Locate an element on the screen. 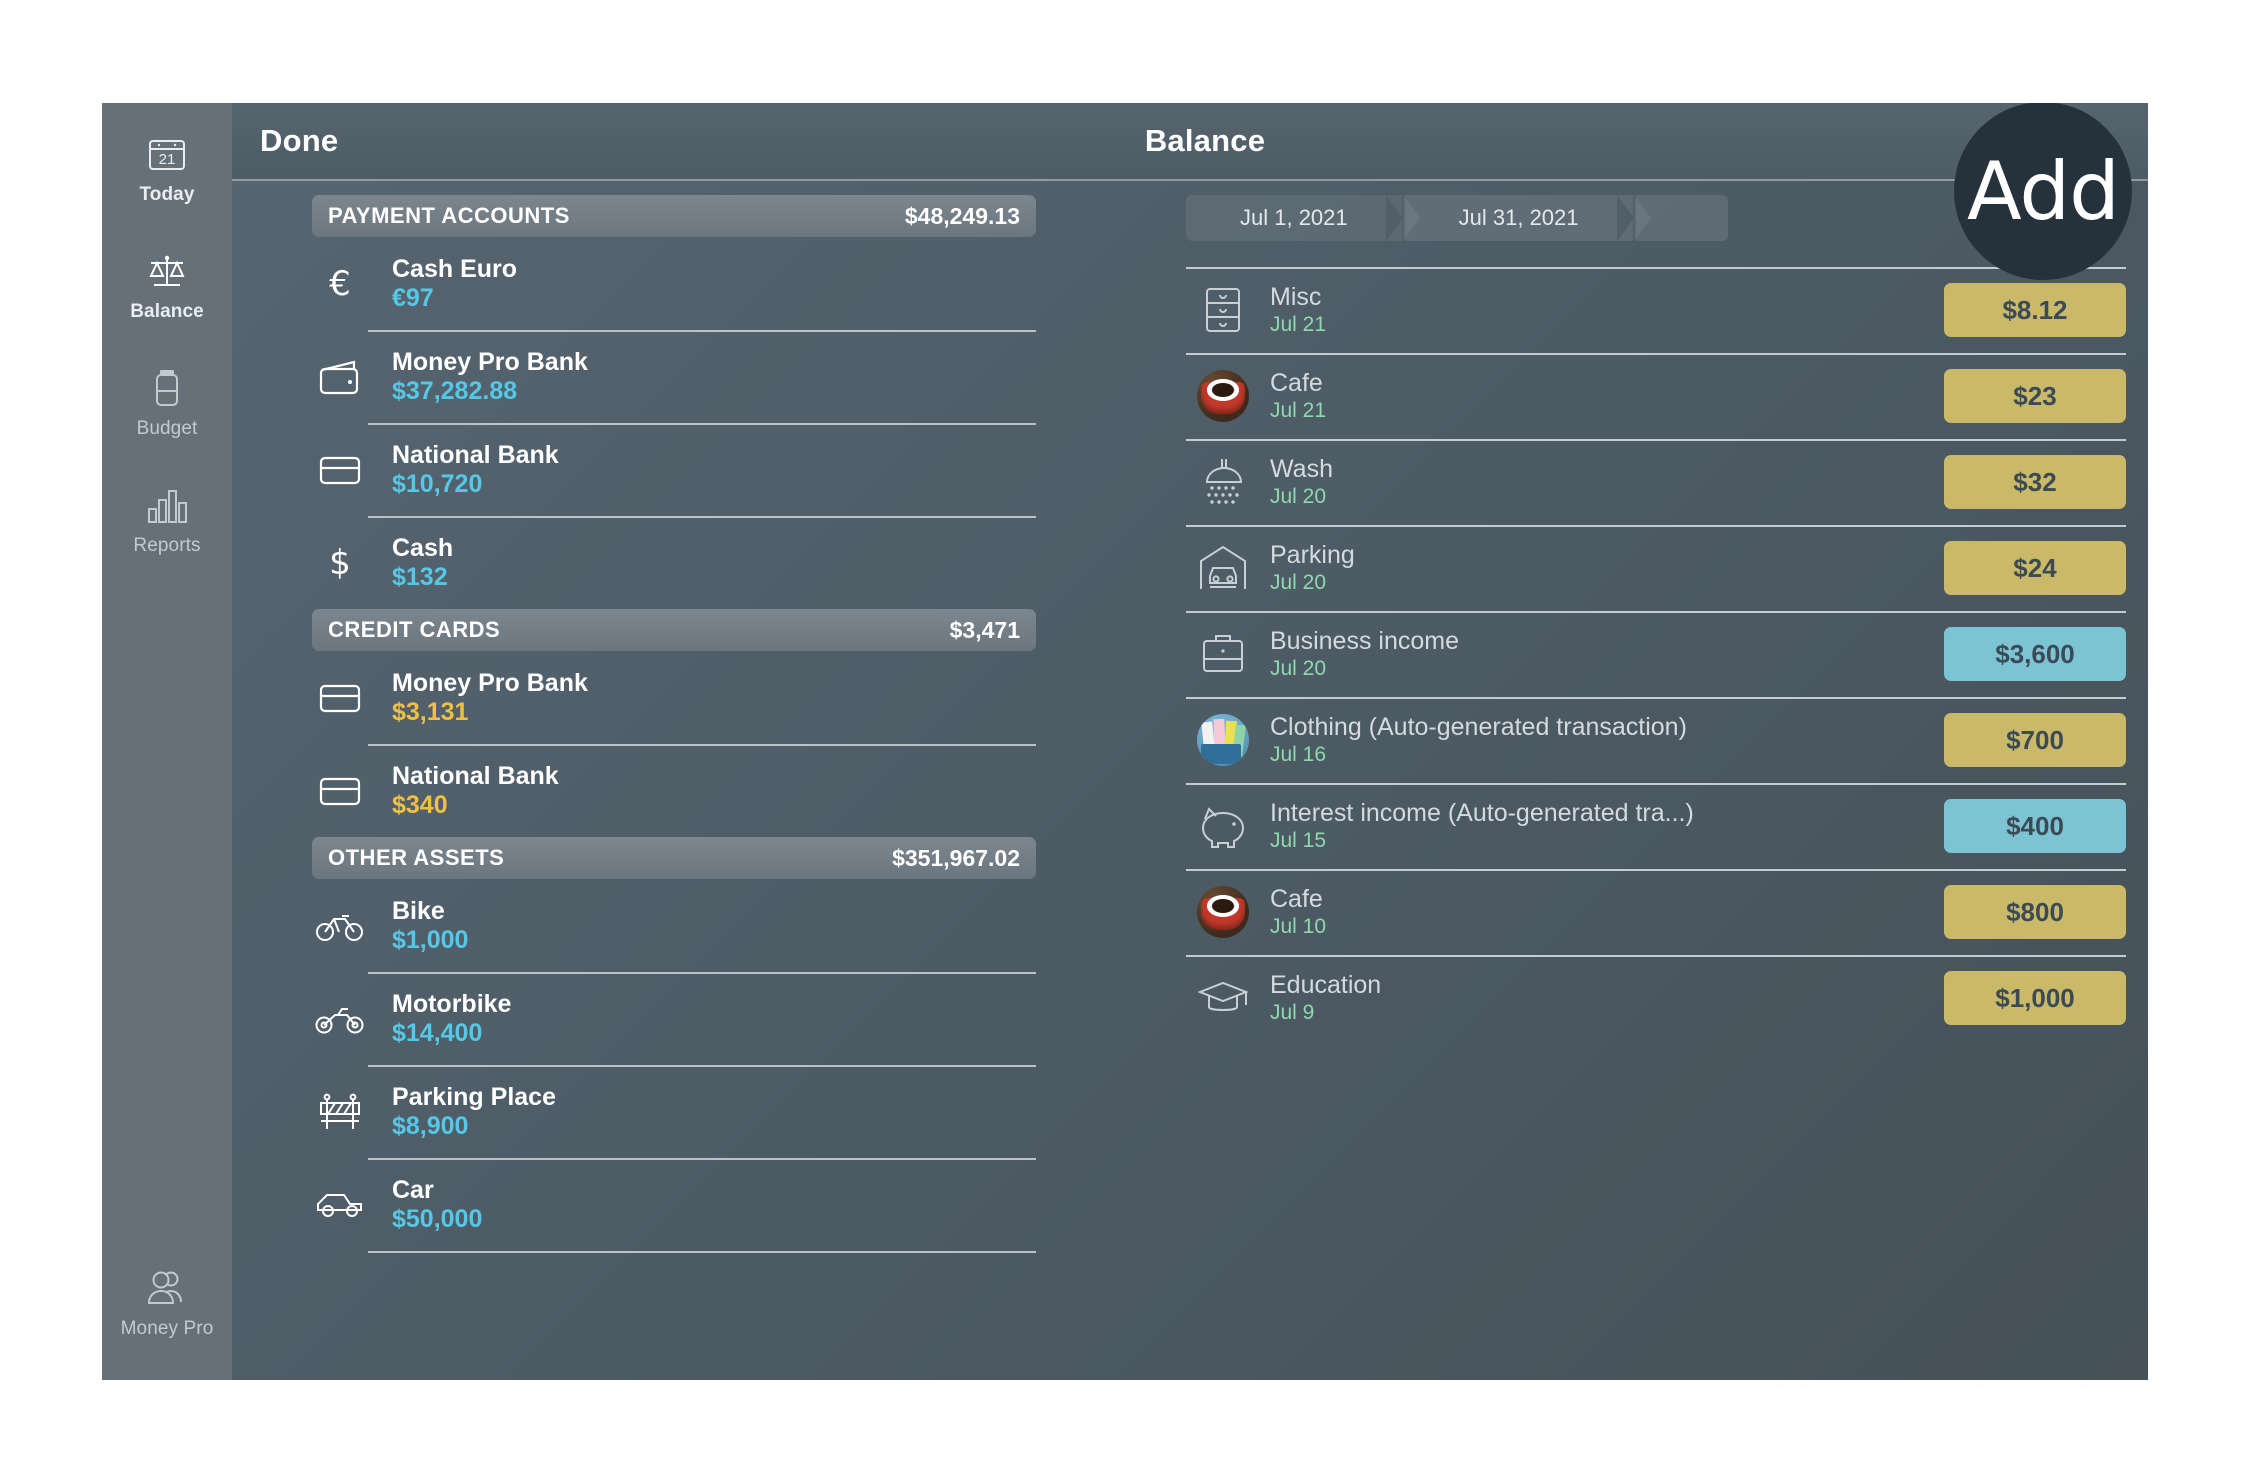 This screenshot has width=2248, height=1480. account-row-partial is located at coordinates (674, 1271).